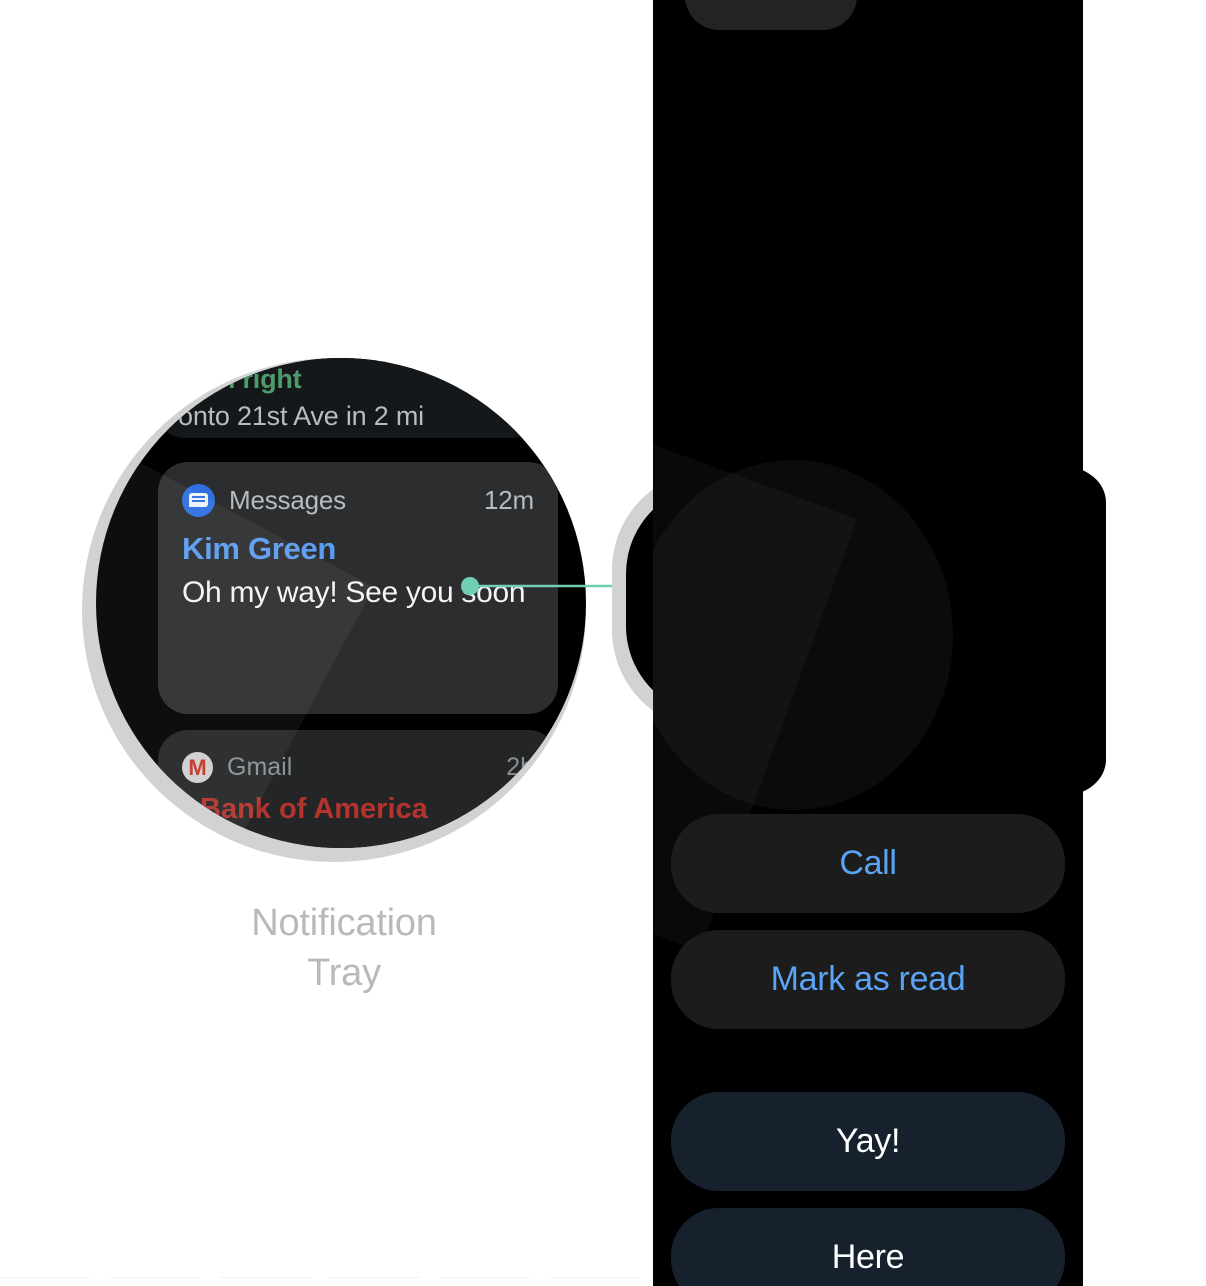 The height and width of the screenshot is (1286, 1206). Describe the element at coordinates (344, 973) in the screenshot. I see `caption-line-2: Tray` at that location.